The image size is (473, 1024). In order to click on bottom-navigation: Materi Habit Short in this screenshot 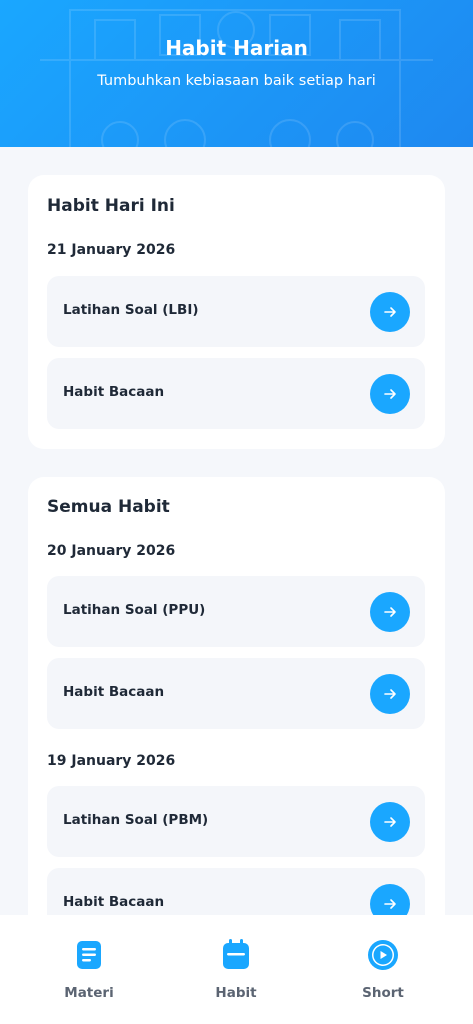, I will do `click(236, 969)`.